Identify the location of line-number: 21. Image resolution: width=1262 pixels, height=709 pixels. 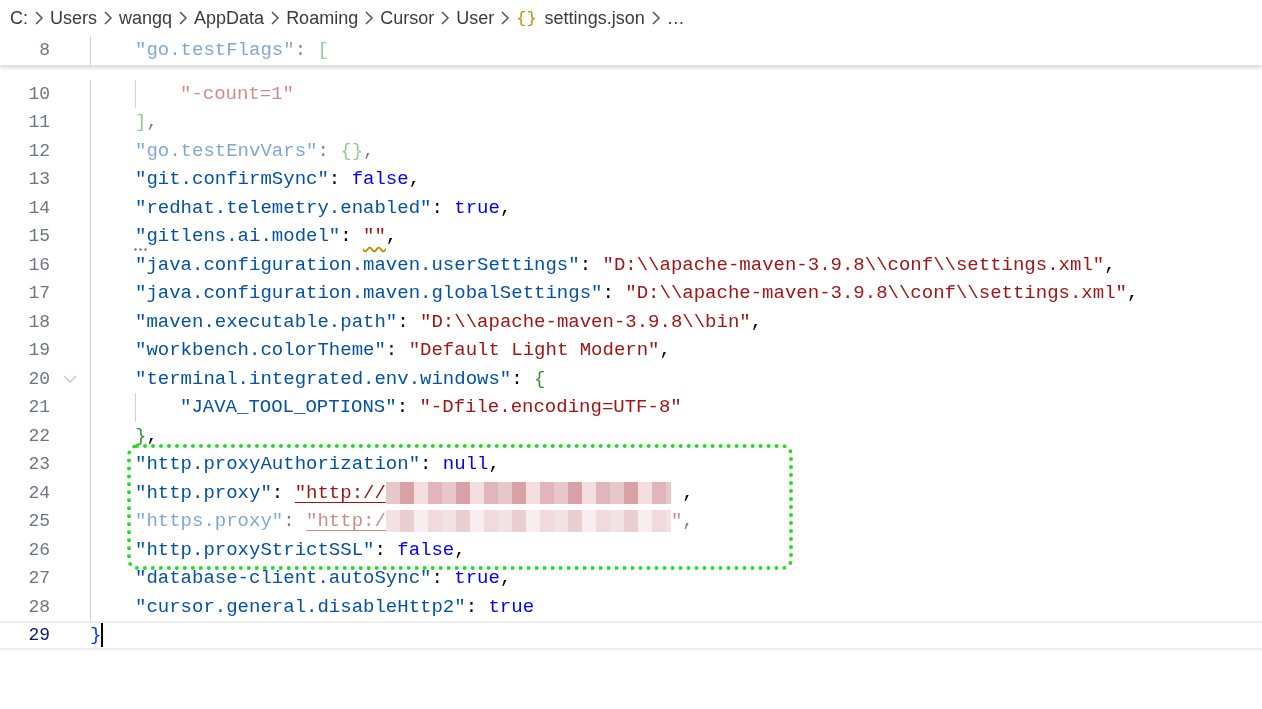
(38, 407).